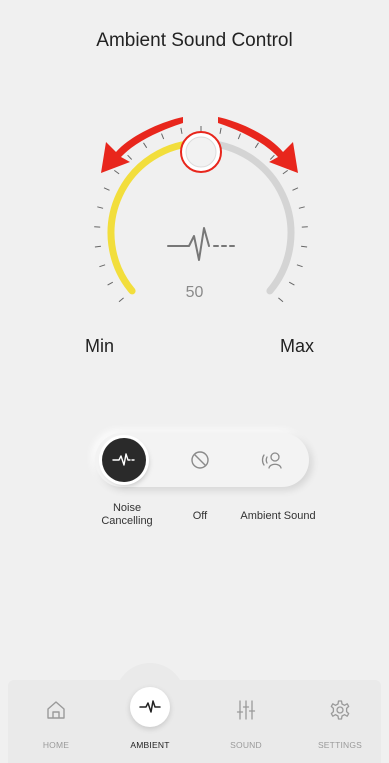  I want to click on nav-item-home: HOME, so click(56, 721).